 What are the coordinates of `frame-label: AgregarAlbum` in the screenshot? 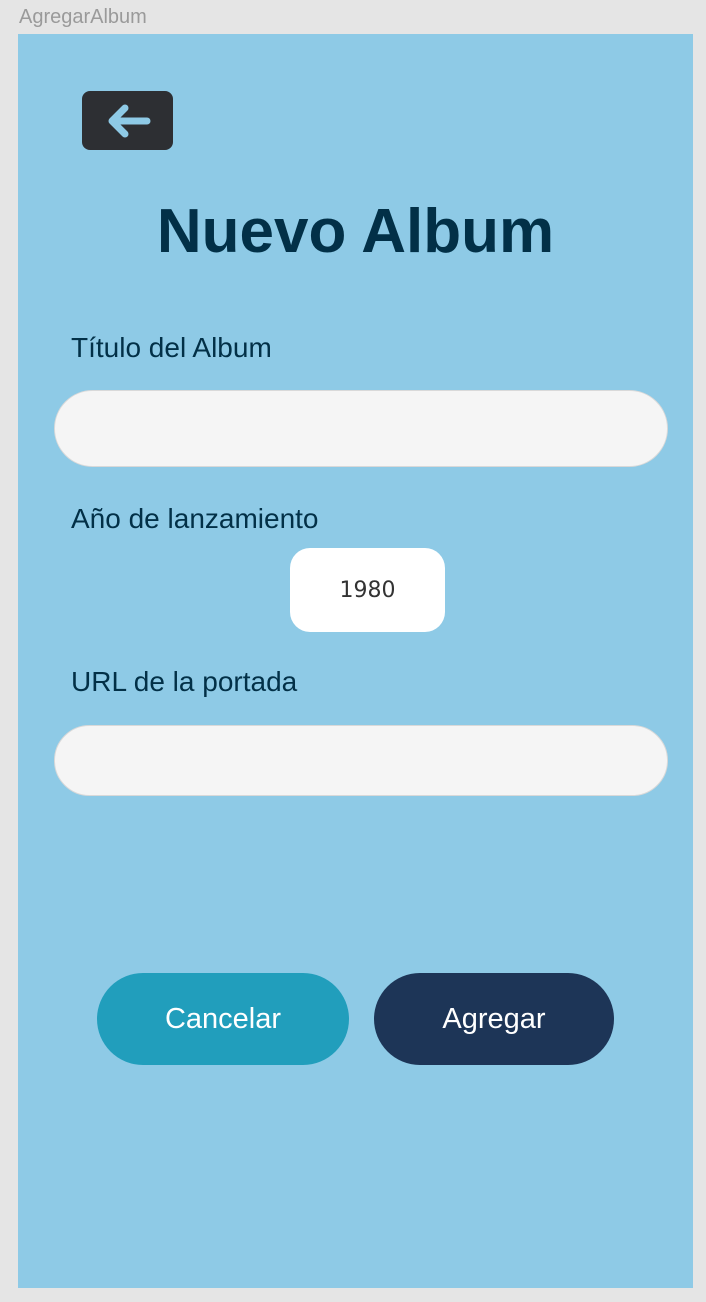 It's located at (83, 17).